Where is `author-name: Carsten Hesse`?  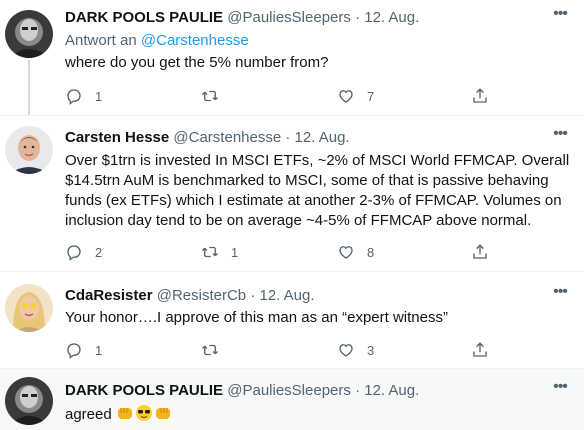 author-name: Carsten Hesse is located at coordinates (117, 137).